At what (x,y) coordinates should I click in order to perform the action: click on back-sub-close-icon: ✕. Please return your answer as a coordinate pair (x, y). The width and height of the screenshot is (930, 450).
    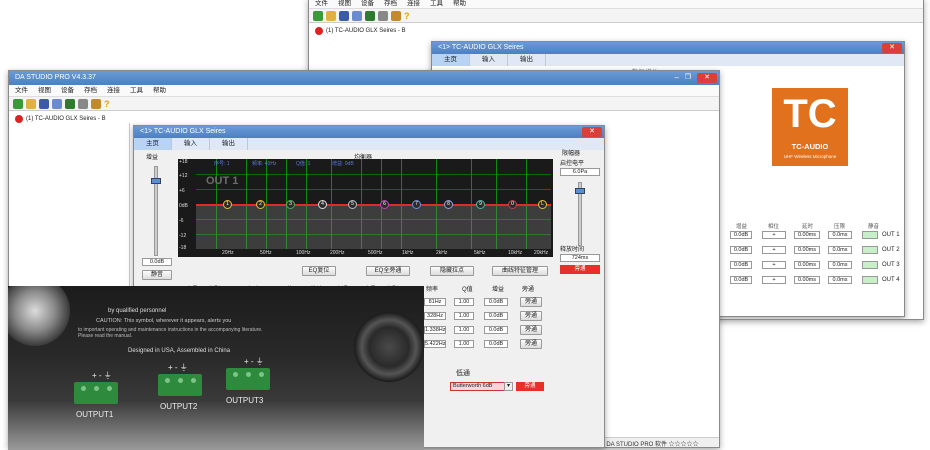
    Looking at the image, I should click on (892, 48).